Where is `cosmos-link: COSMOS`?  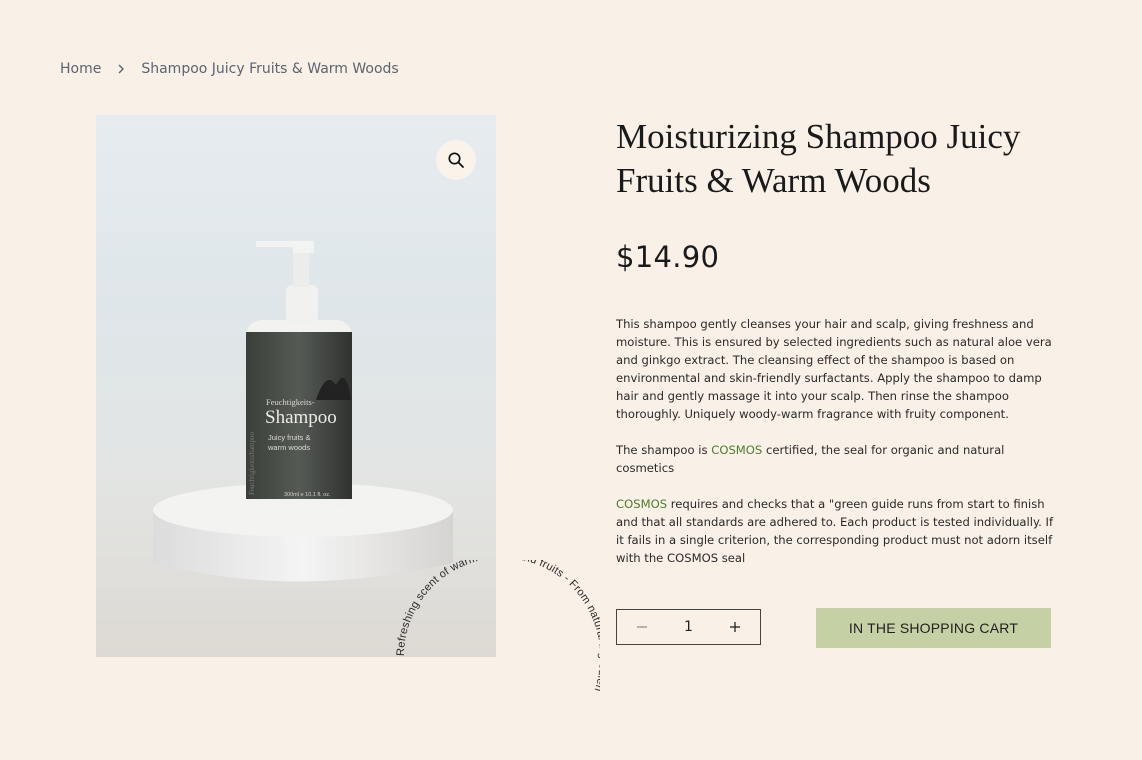
cosmos-link: COSMOS is located at coordinates (736, 450).